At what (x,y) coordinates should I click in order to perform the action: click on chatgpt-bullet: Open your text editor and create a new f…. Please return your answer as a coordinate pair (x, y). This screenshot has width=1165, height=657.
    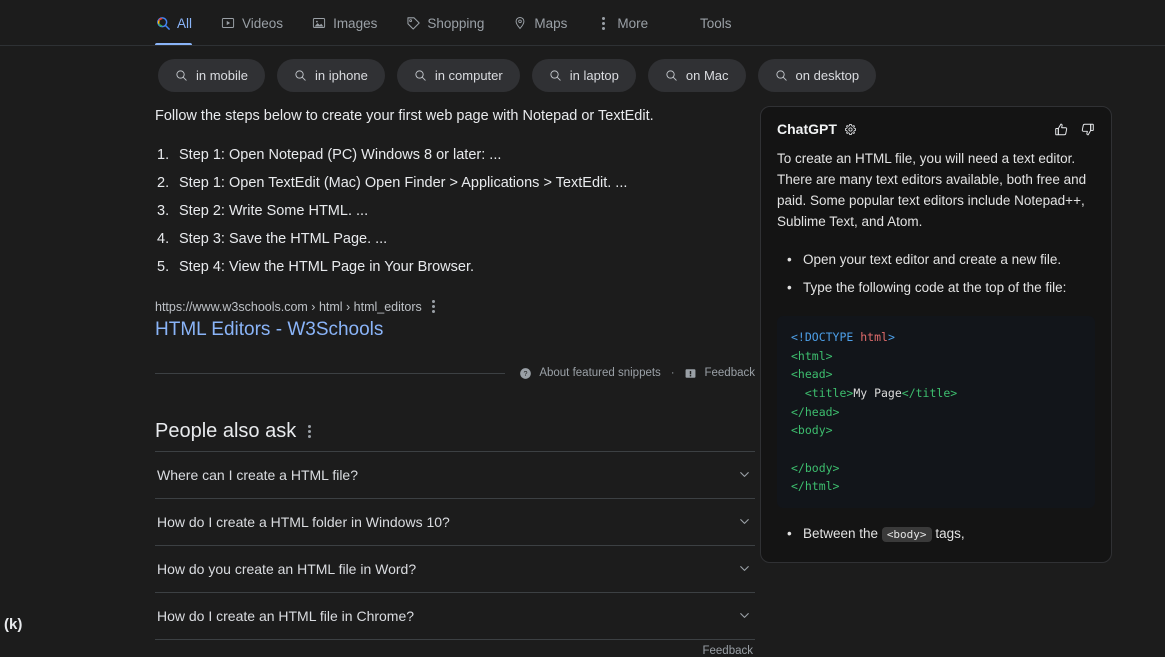
    Looking at the image, I should click on (936, 260).